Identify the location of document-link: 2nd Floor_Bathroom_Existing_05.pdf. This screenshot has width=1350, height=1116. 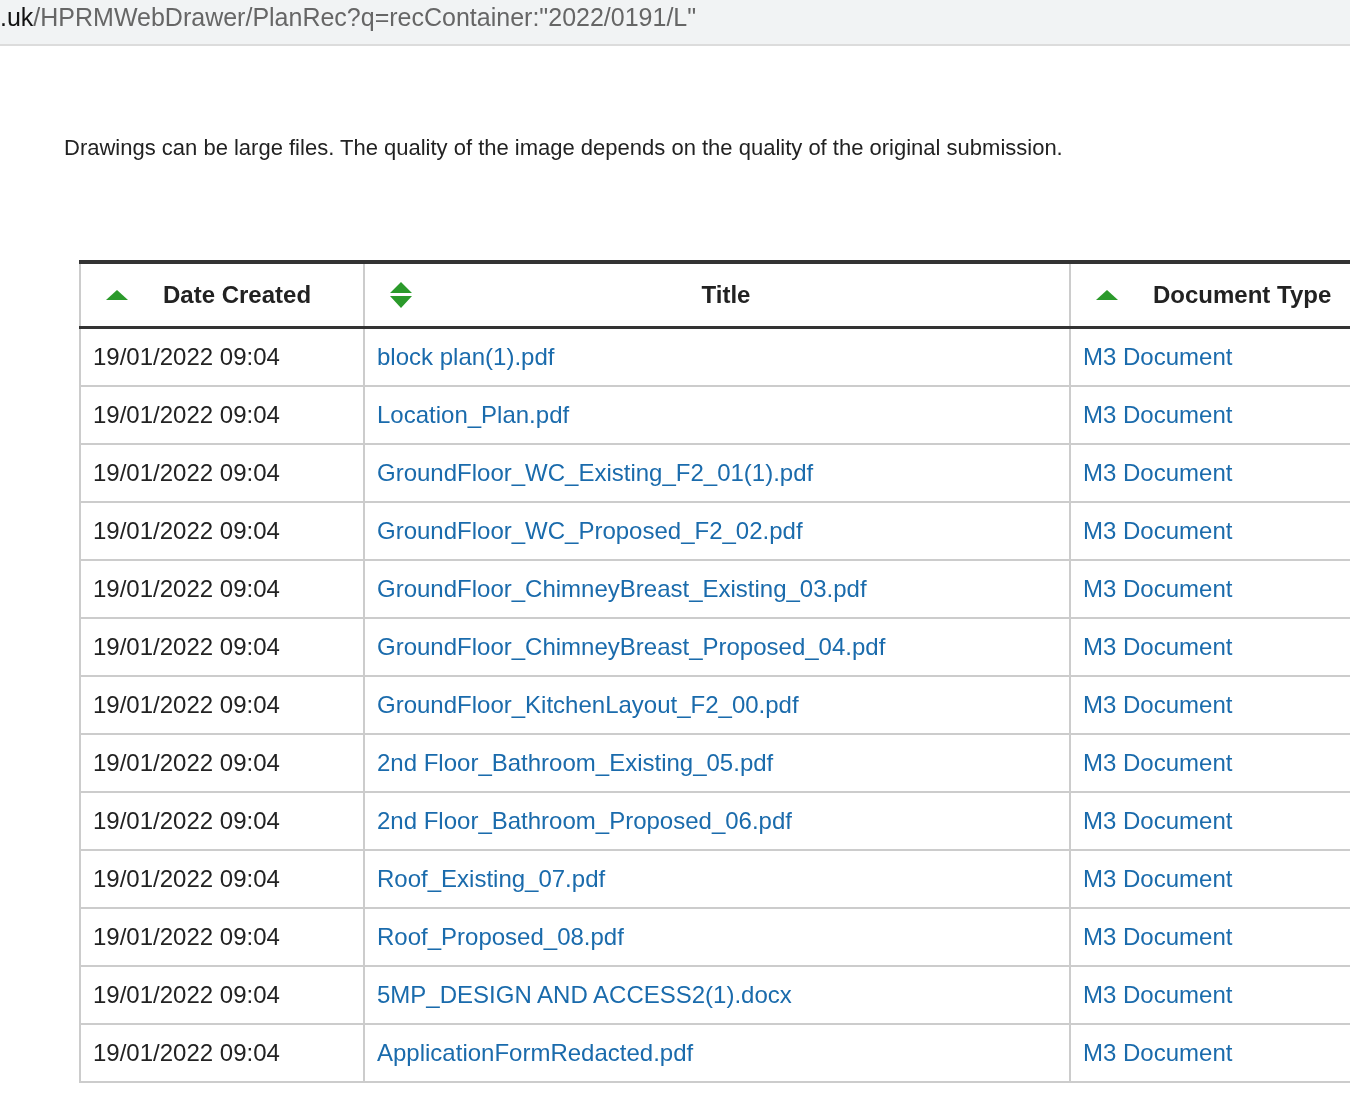
(575, 762).